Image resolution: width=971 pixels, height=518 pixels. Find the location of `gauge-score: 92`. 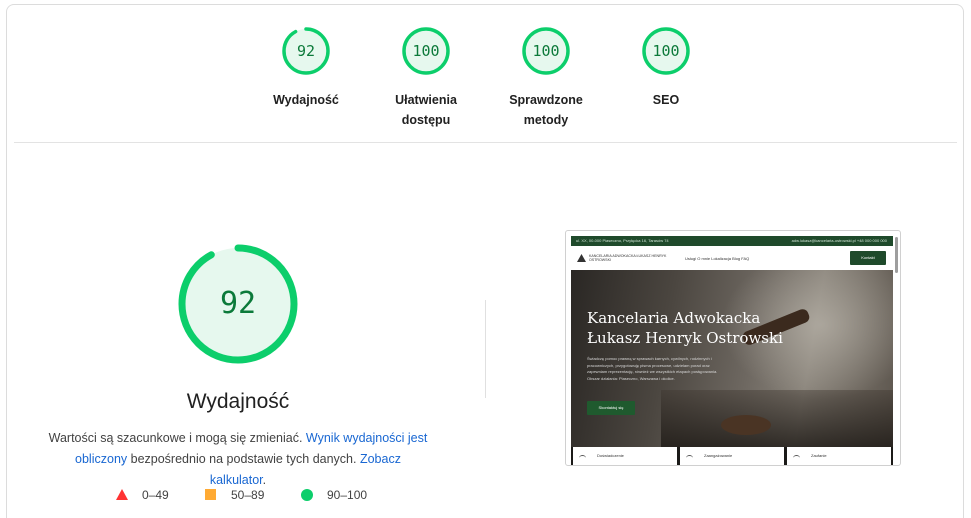

gauge-score: 92 is located at coordinates (306, 51).